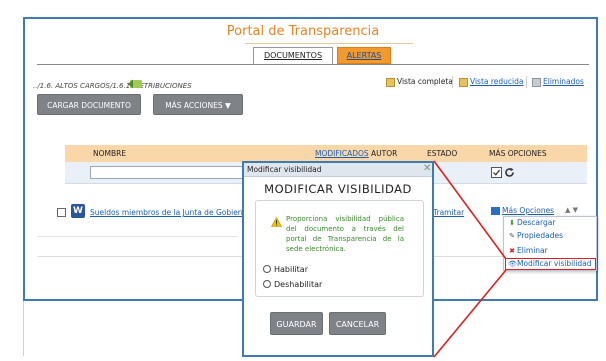  I want to click on tab-documentos: DOCUMENTOS, so click(293, 55).